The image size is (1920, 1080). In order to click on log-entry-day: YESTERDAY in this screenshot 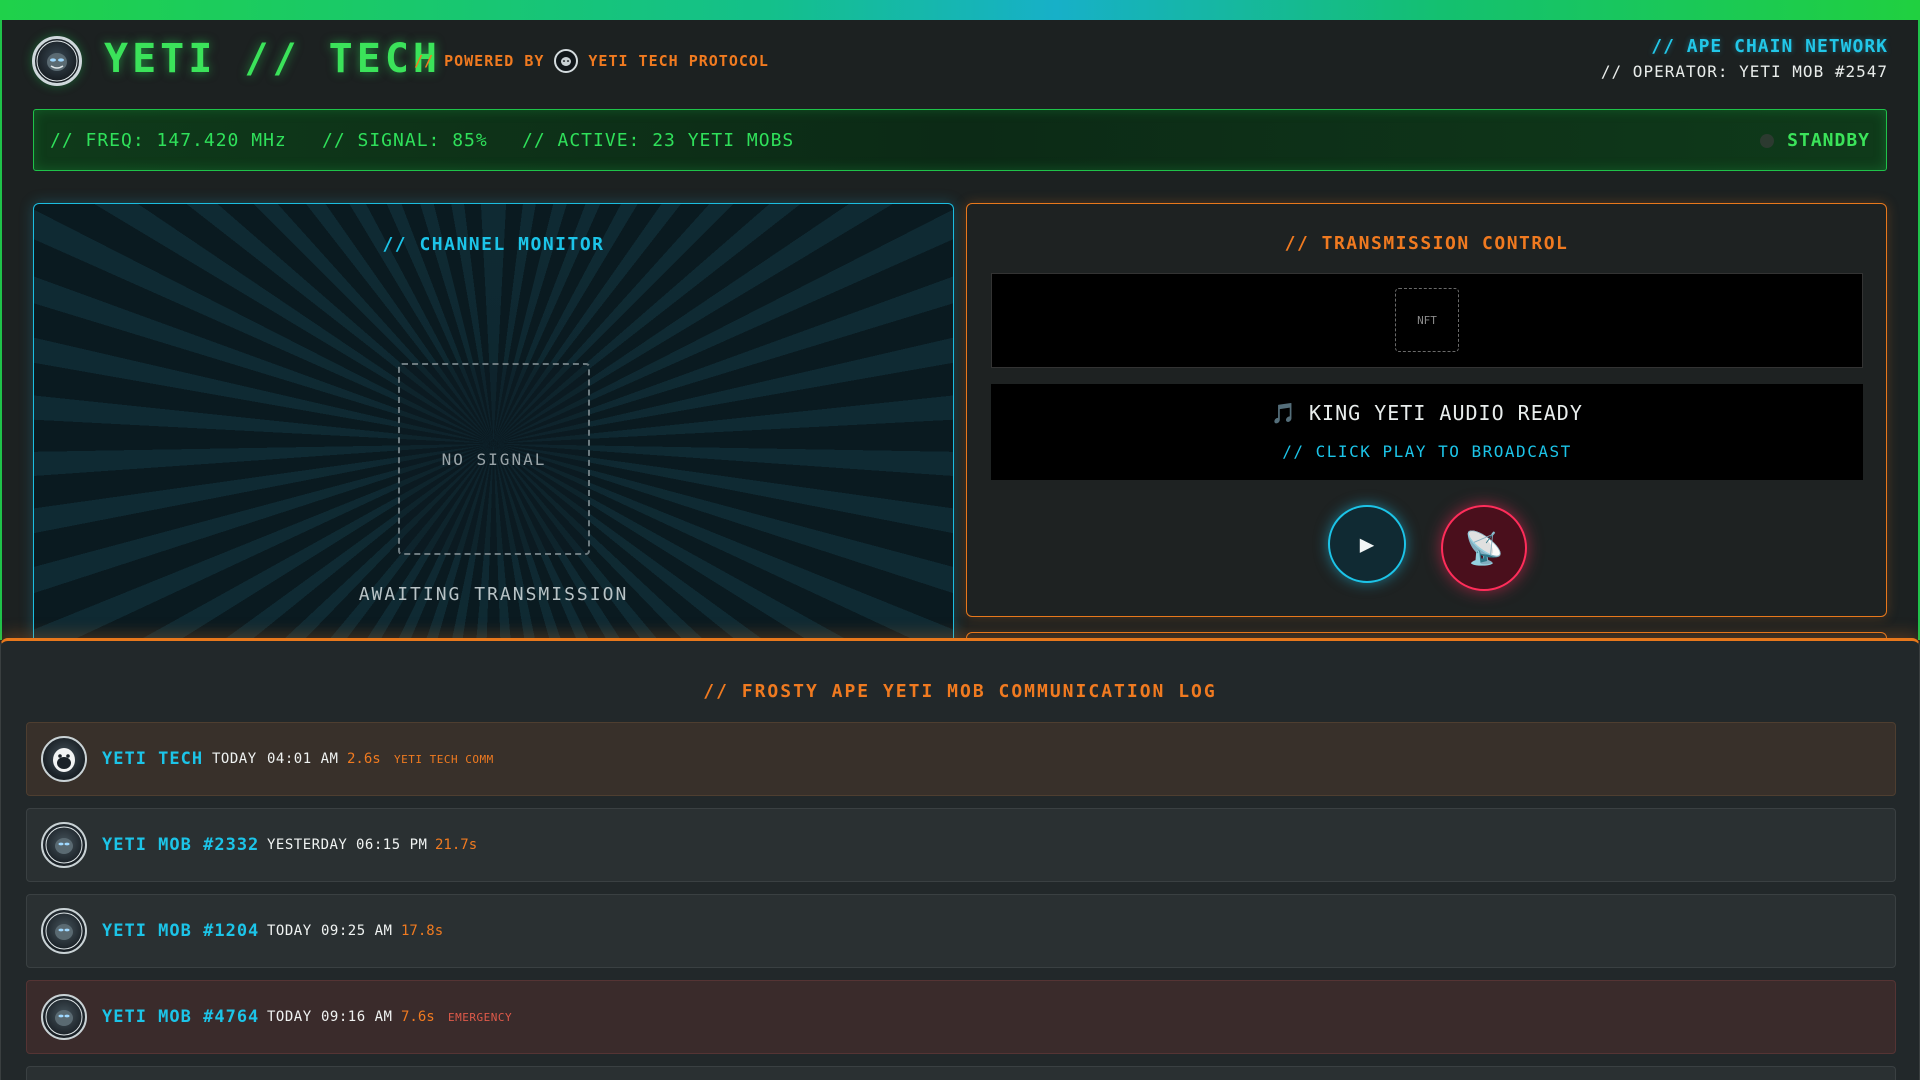, I will do `click(307, 845)`.